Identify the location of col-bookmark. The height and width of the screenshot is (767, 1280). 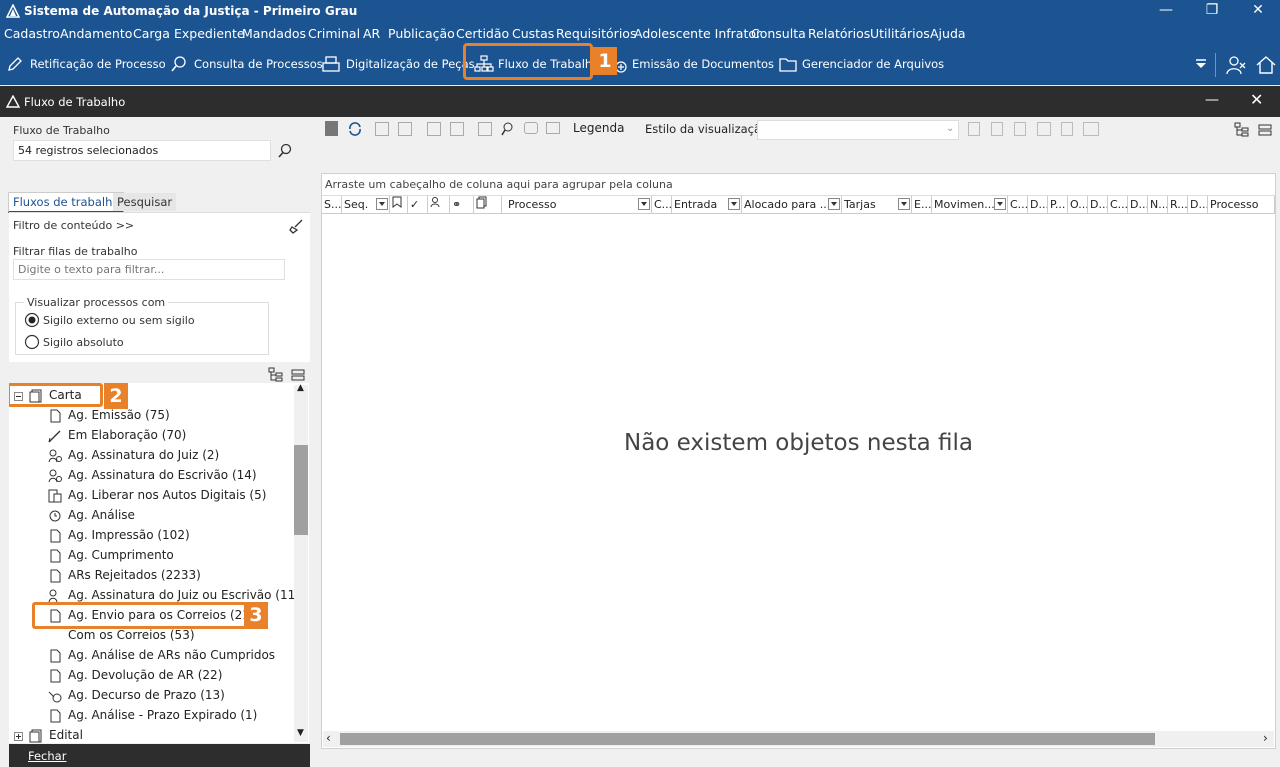
(399, 204).